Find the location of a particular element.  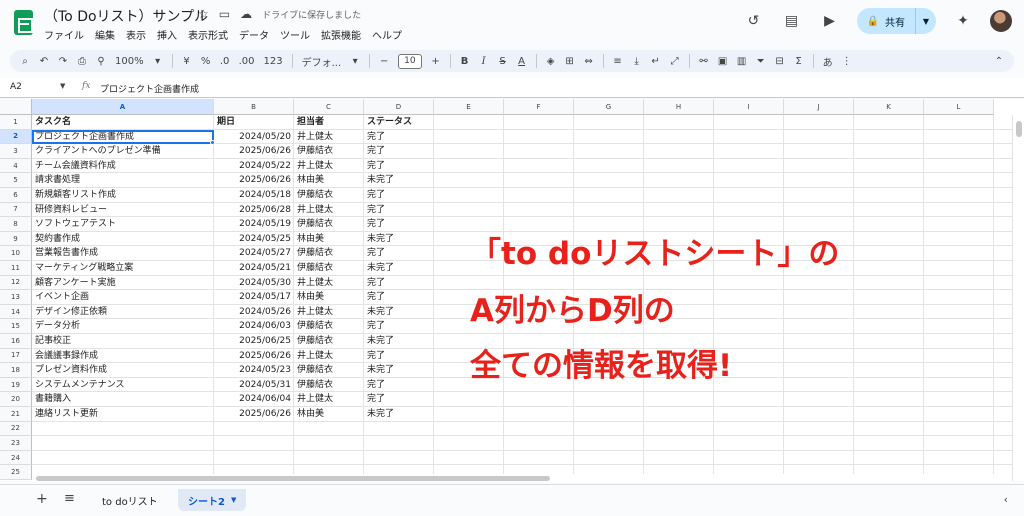

menu-data: データ is located at coordinates (254, 34).